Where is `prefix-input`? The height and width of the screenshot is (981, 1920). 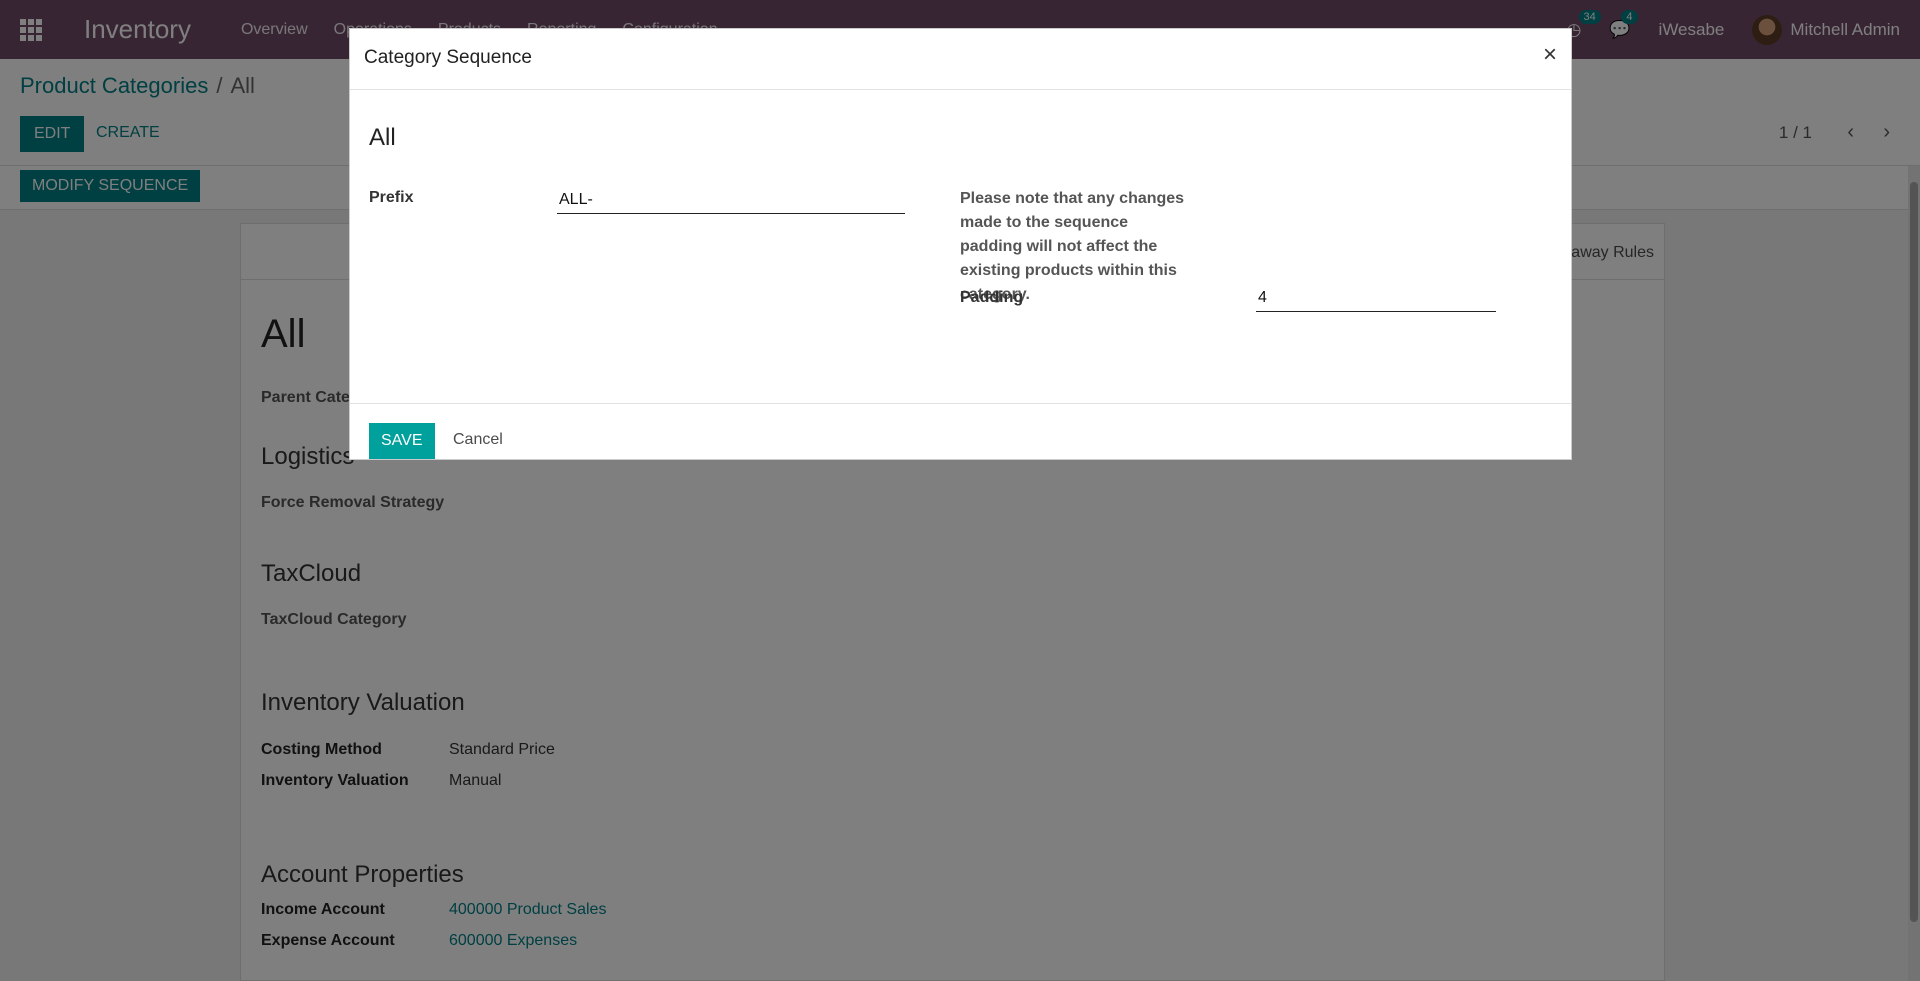
prefix-input is located at coordinates (731, 200).